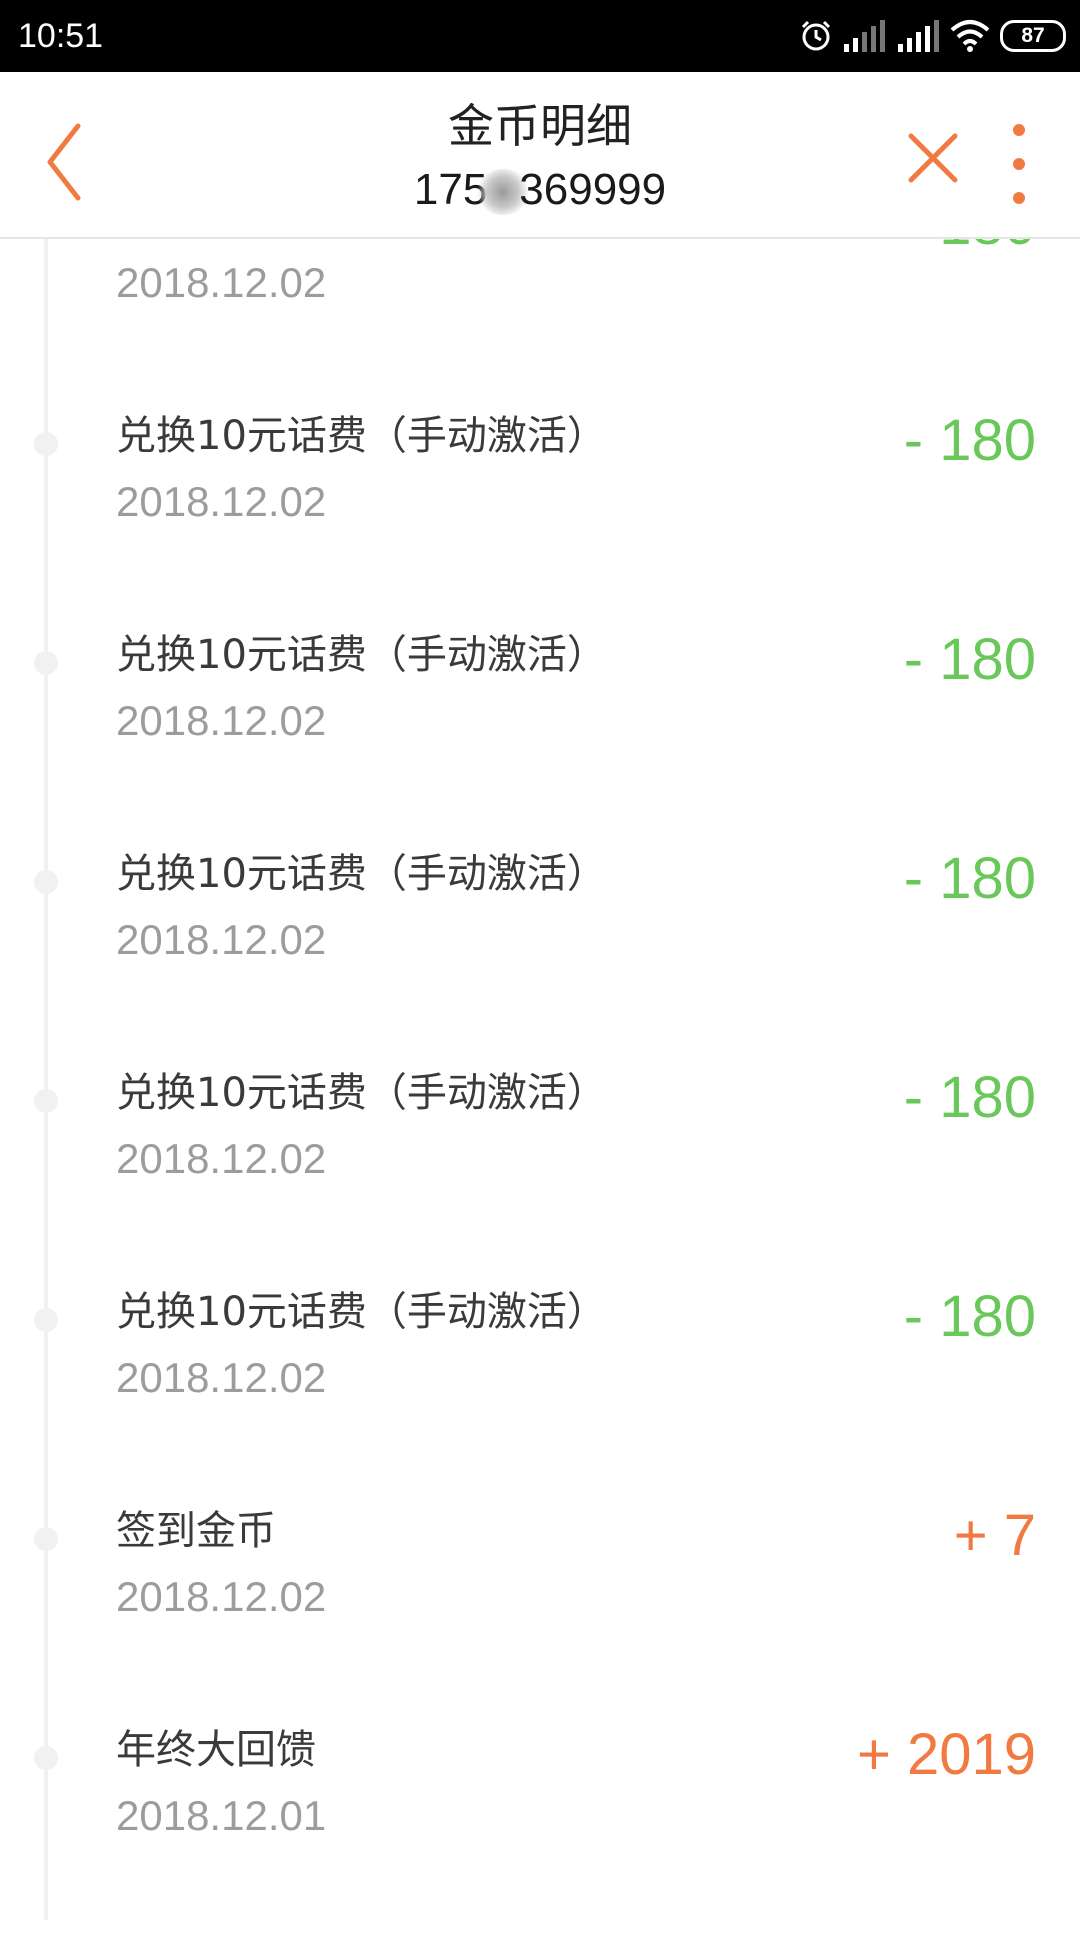 This screenshot has height=1933, width=1080. I want to click on record-title: 签到金币, so click(196, 1531).